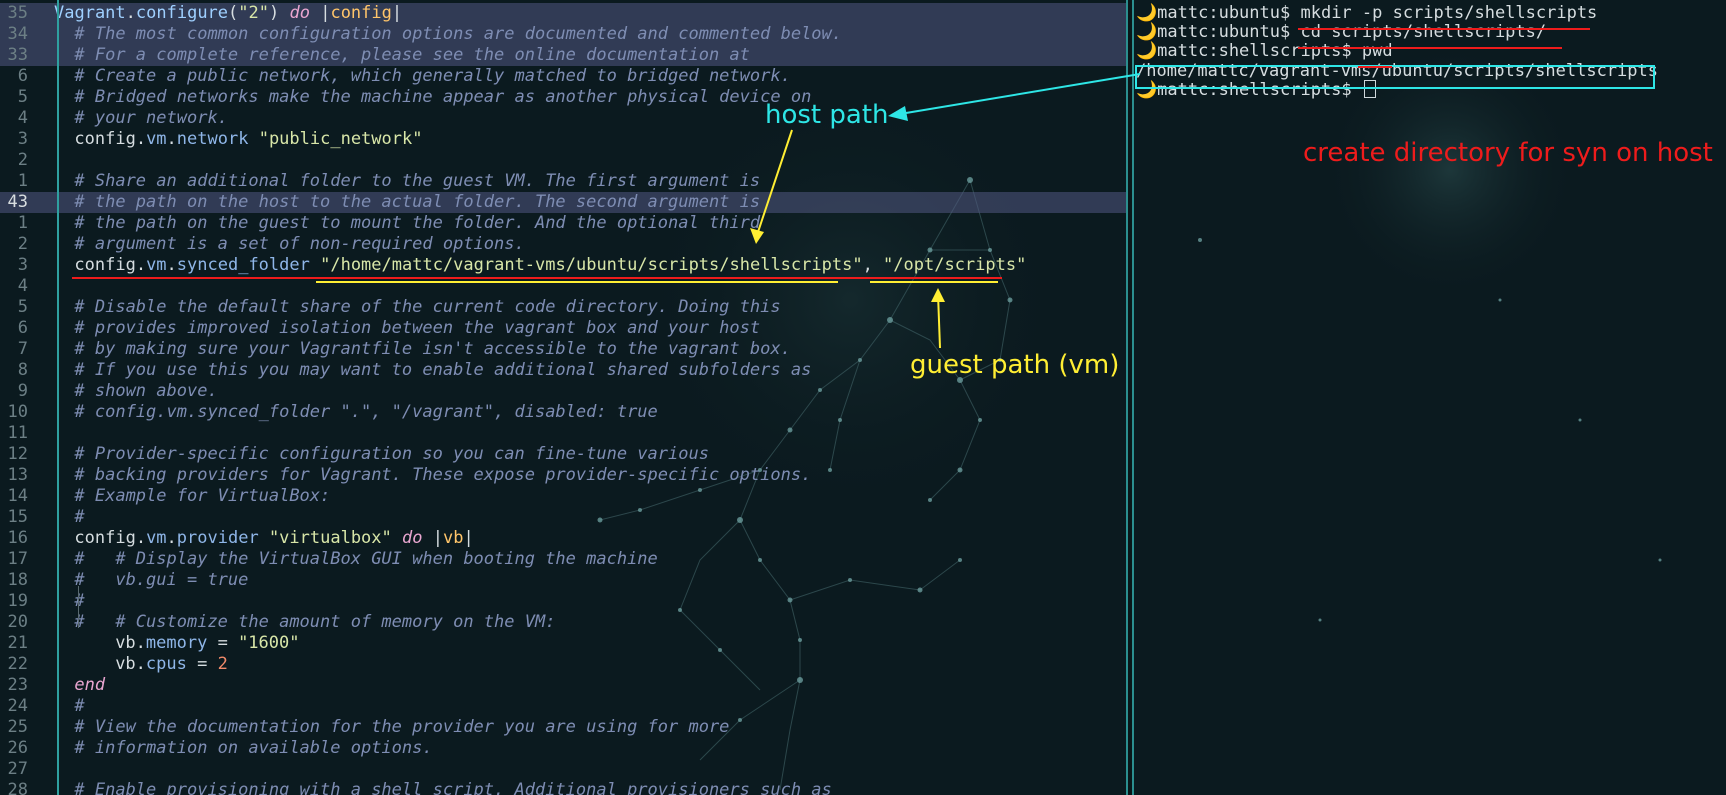 Image resolution: width=1726 pixels, height=795 pixels. What do you see at coordinates (17, 787) in the screenshot?
I see `line-number: 28` at bounding box center [17, 787].